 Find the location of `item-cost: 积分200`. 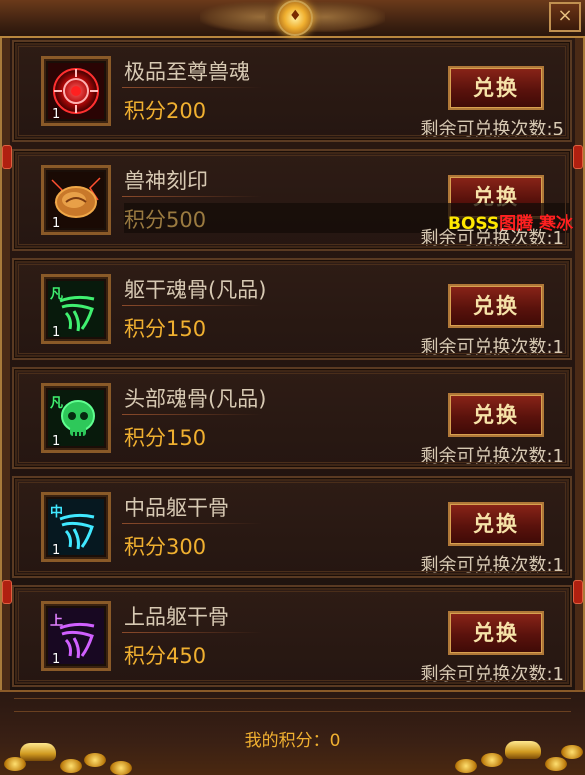

item-cost: 积分200 is located at coordinates (165, 111).